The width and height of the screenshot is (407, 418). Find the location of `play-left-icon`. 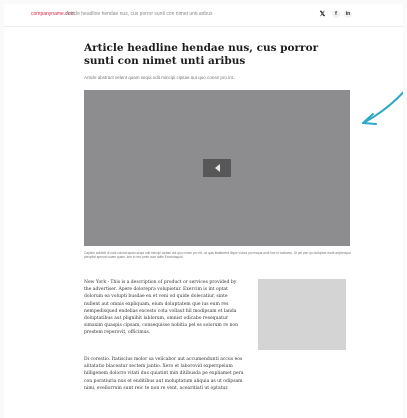

play-left-icon is located at coordinates (217, 168).